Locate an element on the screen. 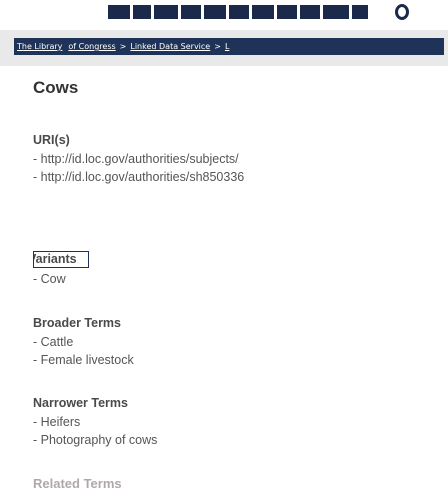 Image resolution: width=448 pixels, height=491 pixels. variants-heading-focused: Variants is located at coordinates (61, 259).